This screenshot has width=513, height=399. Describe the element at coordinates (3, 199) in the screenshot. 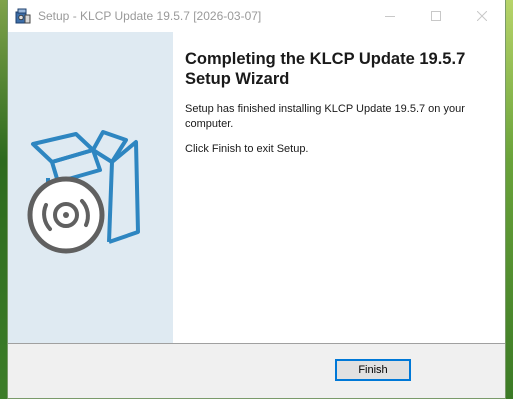

I see `desktop-background-left` at that location.